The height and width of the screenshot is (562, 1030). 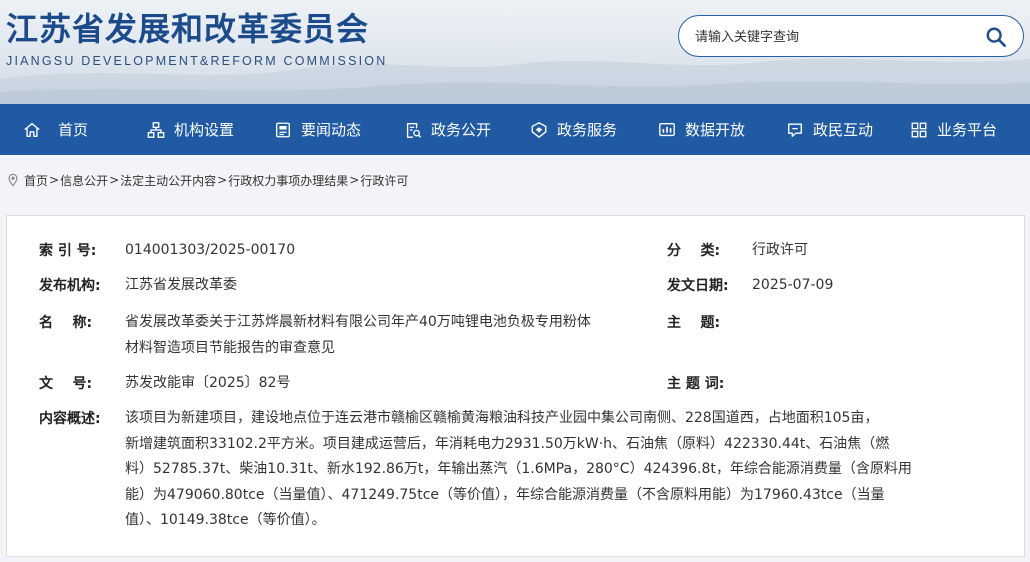 What do you see at coordinates (587, 130) in the screenshot?
I see `nav-item-label: 政务服务` at bounding box center [587, 130].